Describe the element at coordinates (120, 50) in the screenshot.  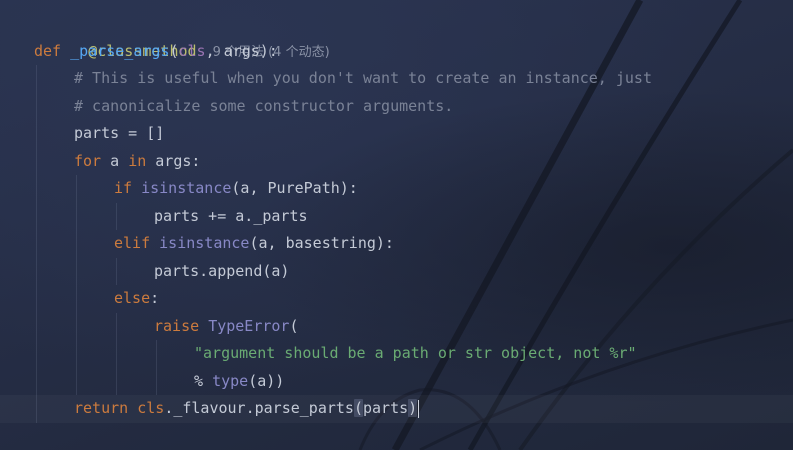
I see `function-name-token: _parse_args` at that location.